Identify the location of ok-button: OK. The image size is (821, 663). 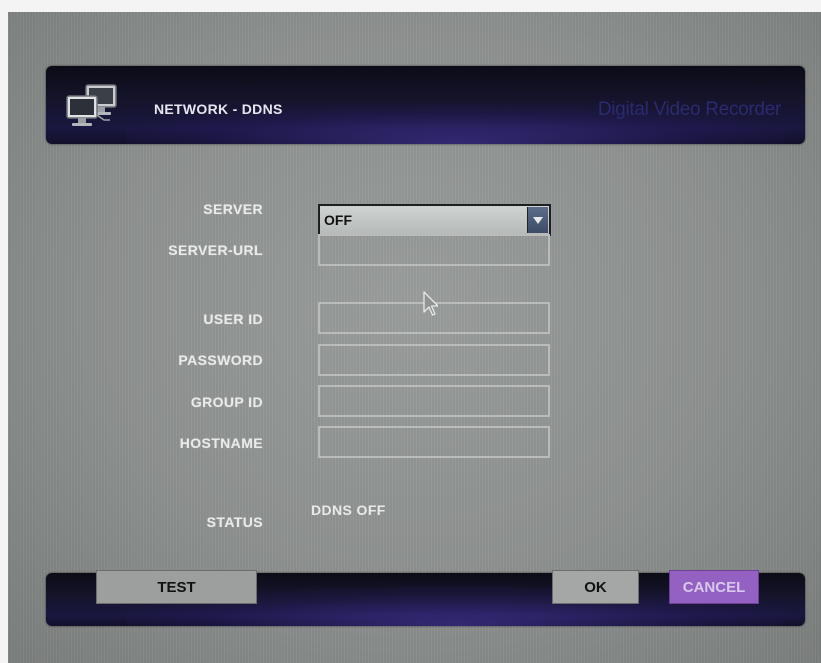
(595, 587).